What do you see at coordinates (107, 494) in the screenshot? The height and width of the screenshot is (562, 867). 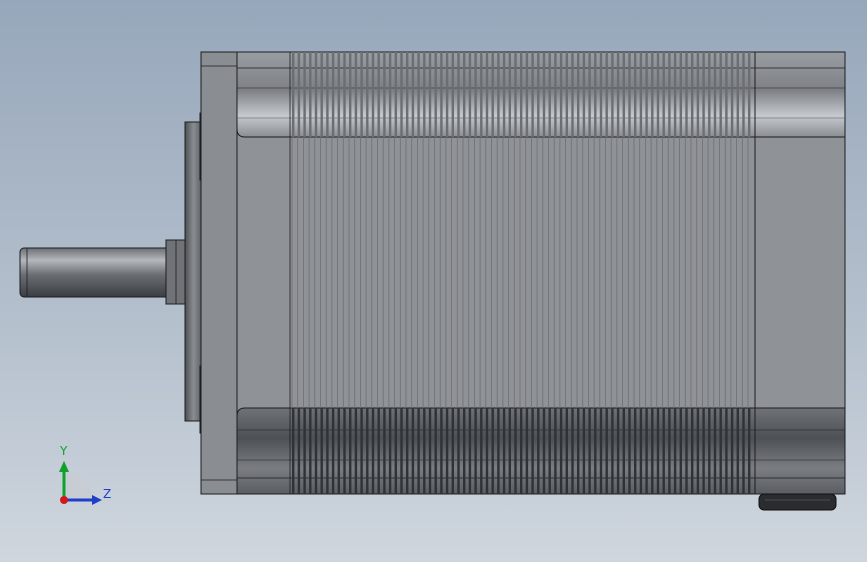 I see `z-axis-label: Z` at bounding box center [107, 494].